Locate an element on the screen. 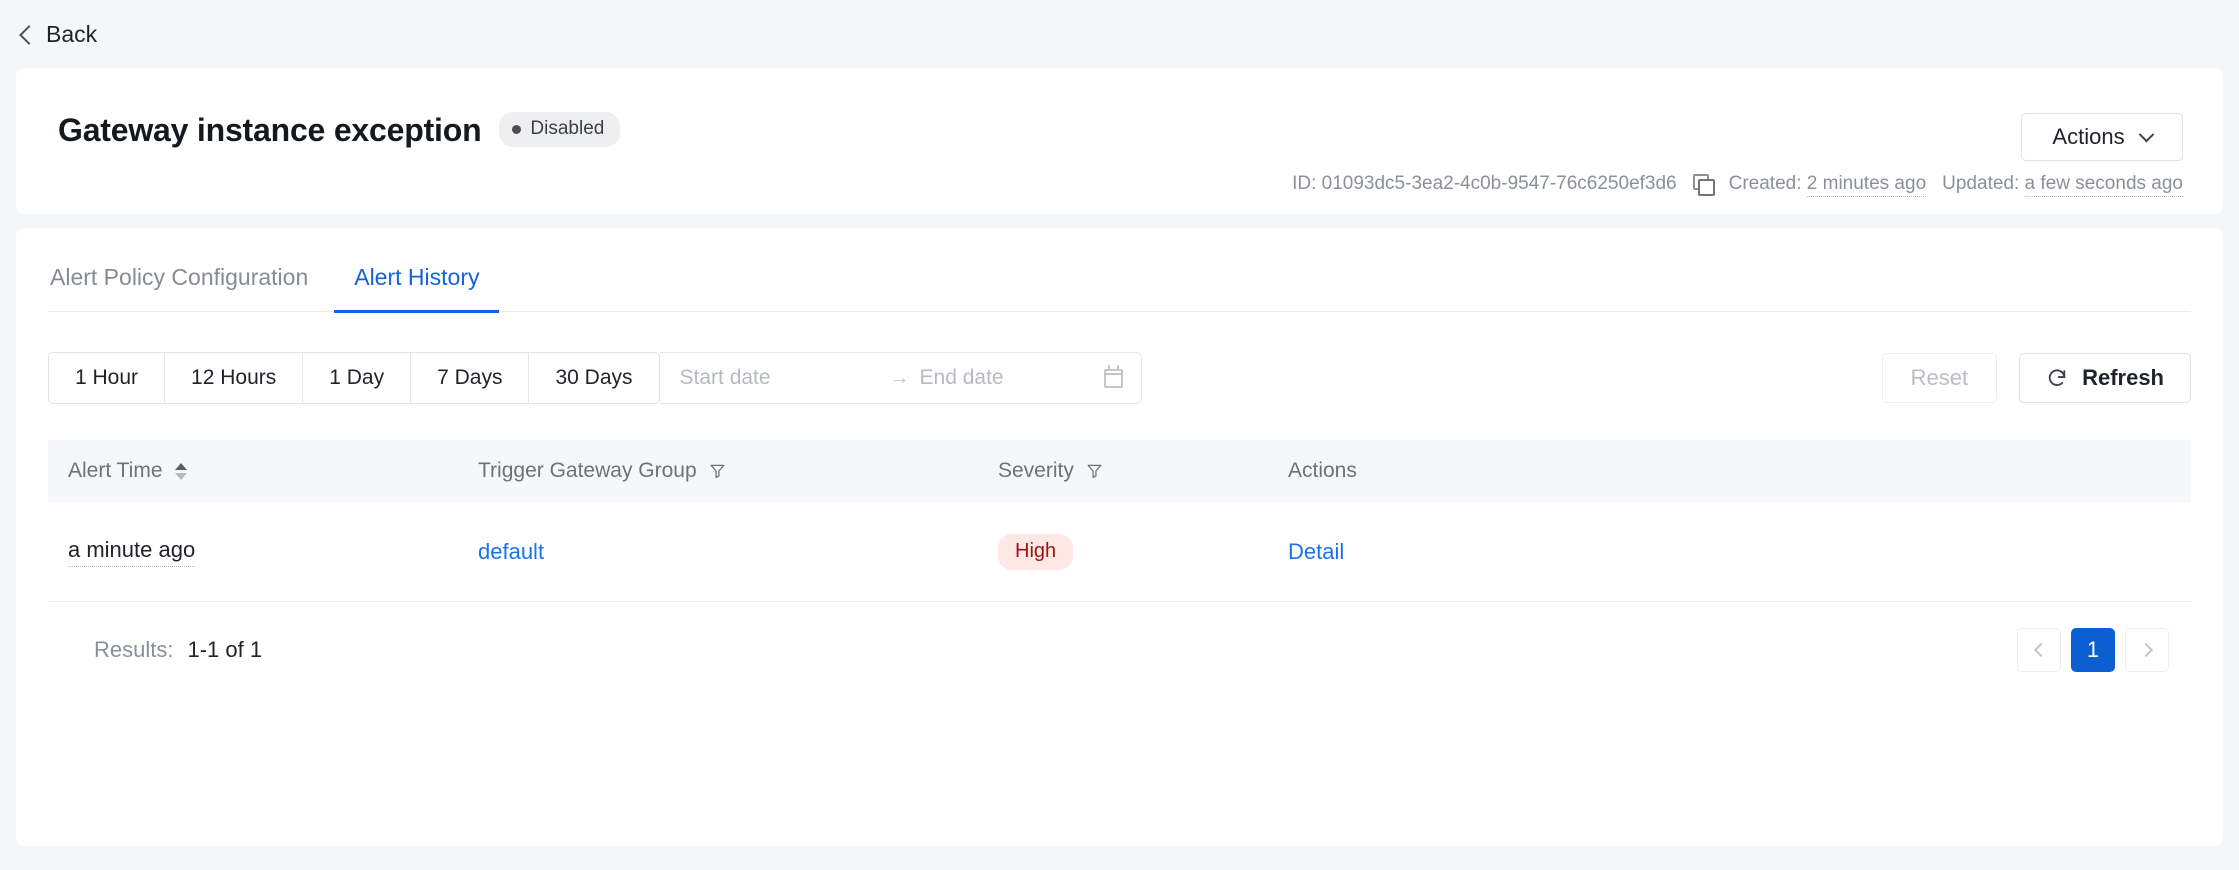 This screenshot has width=2239, height=870. results-label: Results: is located at coordinates (134, 649).